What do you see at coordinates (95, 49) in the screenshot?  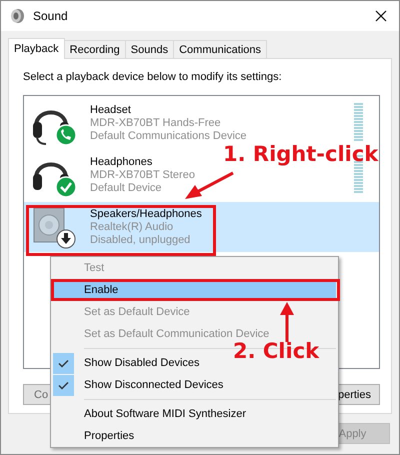 I see `tab: Recording` at bounding box center [95, 49].